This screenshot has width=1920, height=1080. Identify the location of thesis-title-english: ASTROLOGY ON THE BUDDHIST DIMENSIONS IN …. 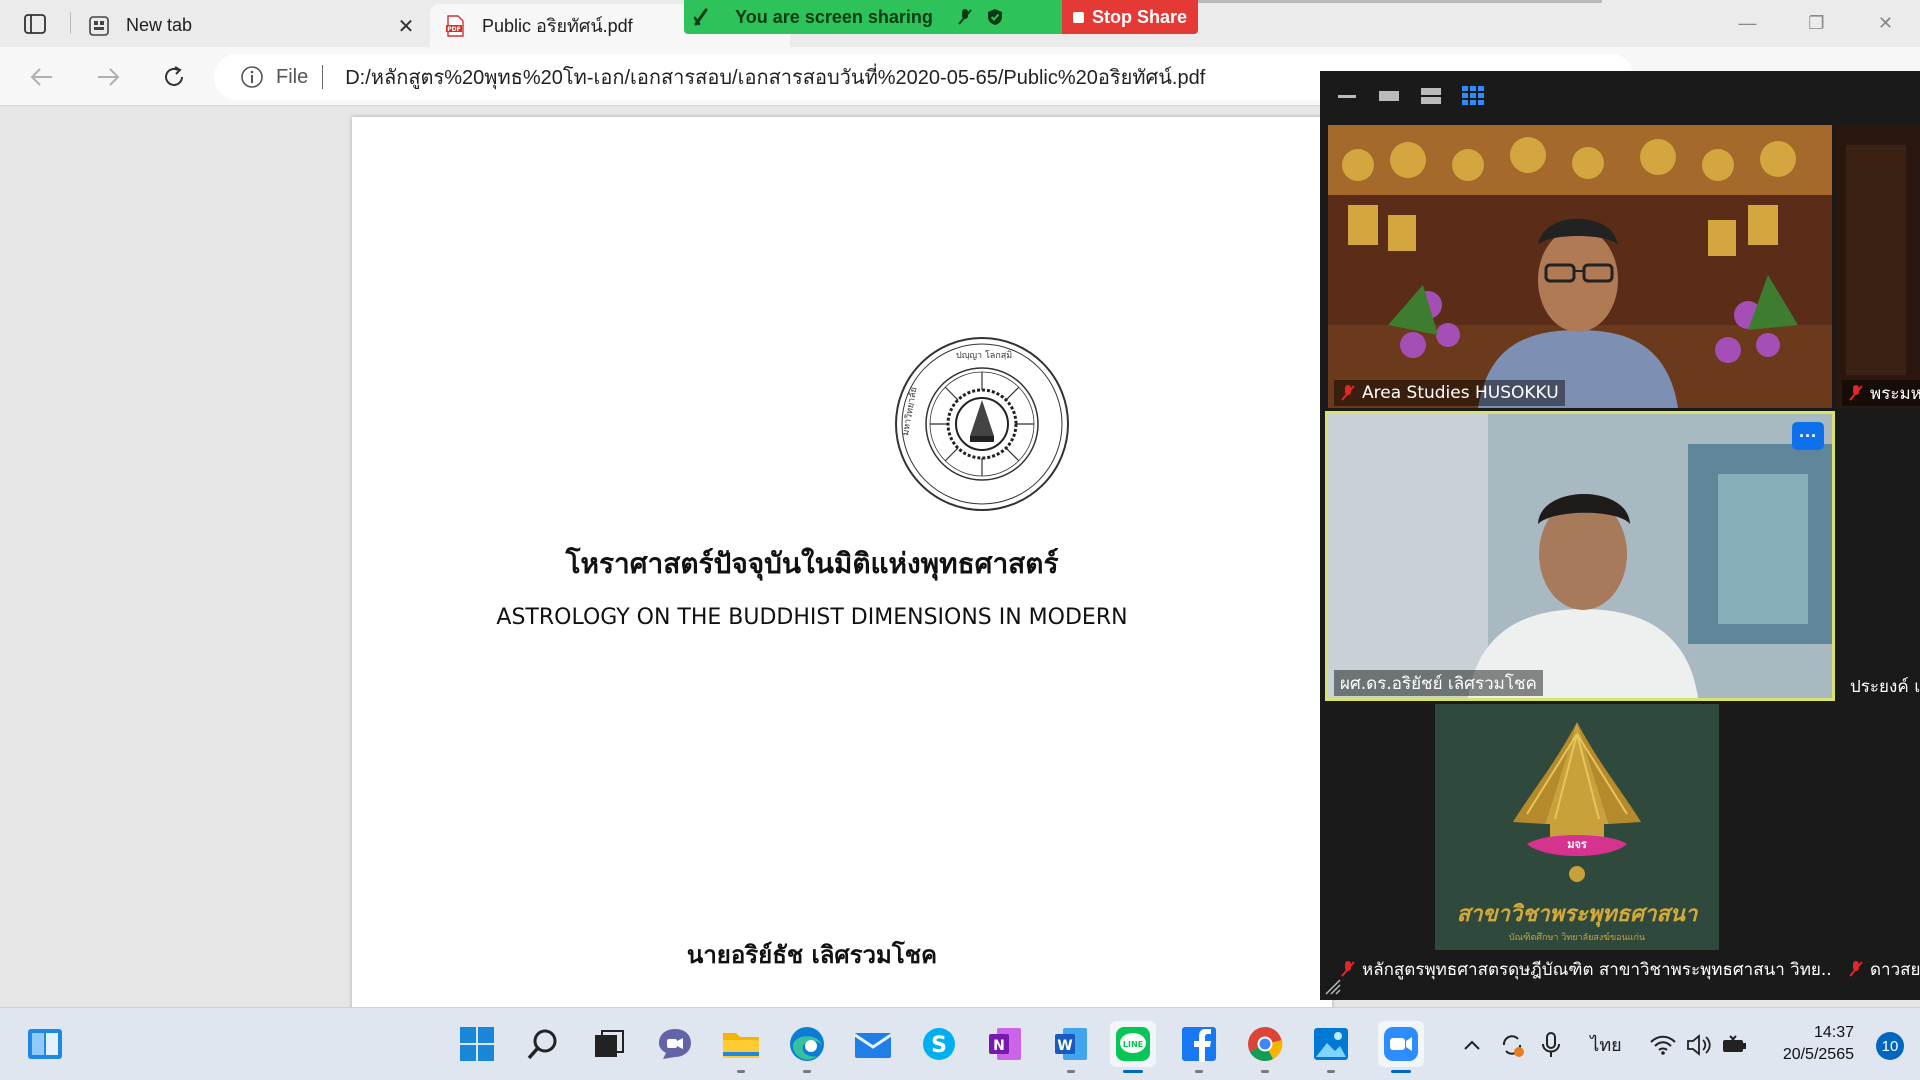
(812, 617).